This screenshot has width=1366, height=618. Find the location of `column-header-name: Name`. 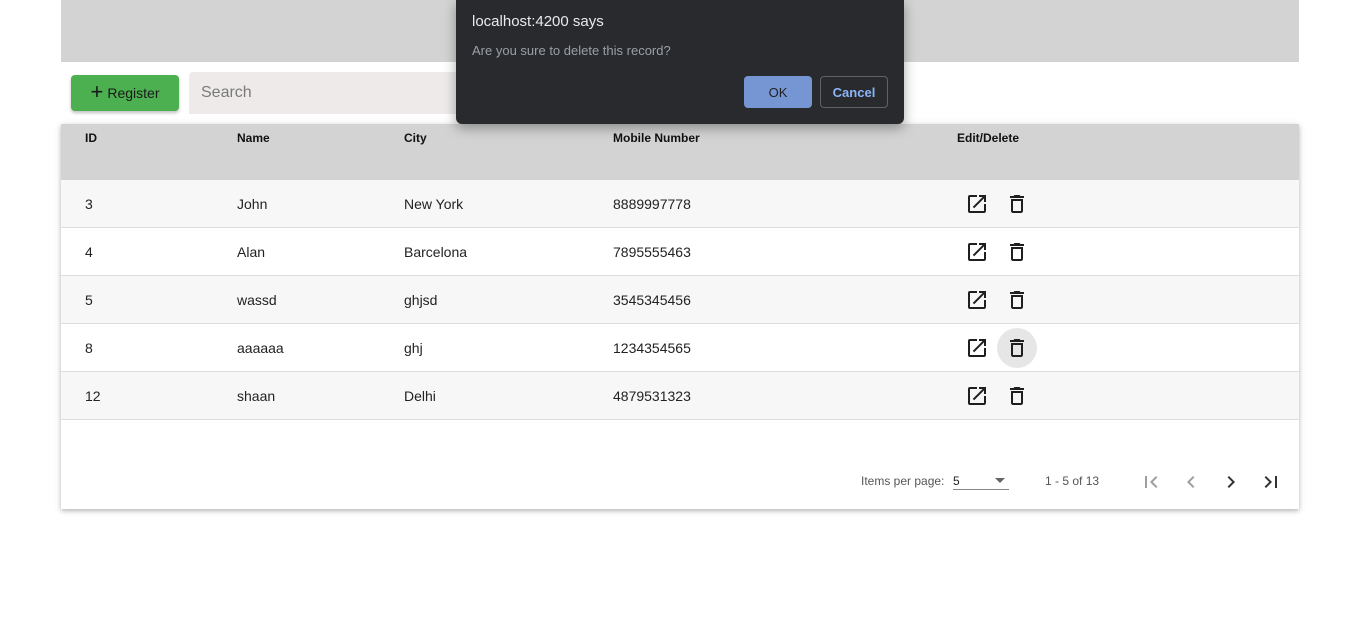

column-header-name: Name is located at coordinates (253, 138).